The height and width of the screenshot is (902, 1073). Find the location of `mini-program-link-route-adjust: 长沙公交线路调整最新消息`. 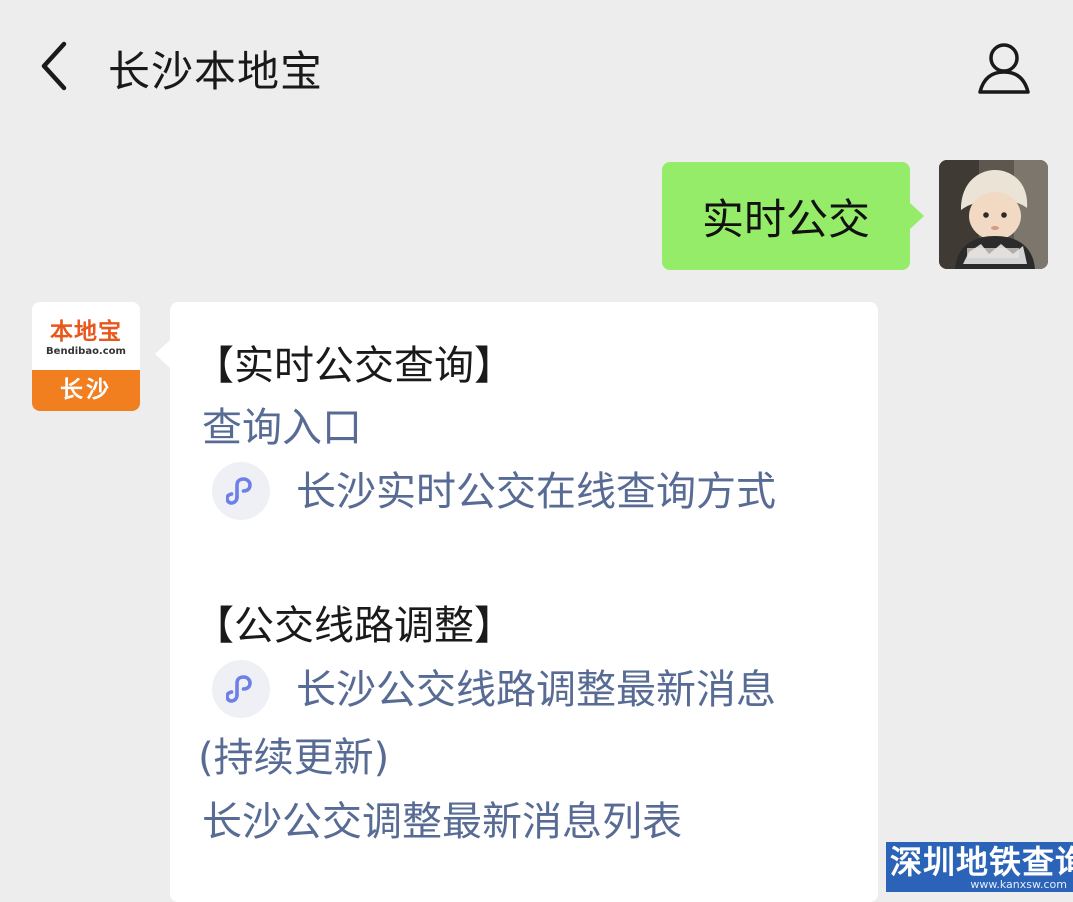

mini-program-link-route-adjust: 长沙公交线路调整最新消息 is located at coordinates (536, 690).